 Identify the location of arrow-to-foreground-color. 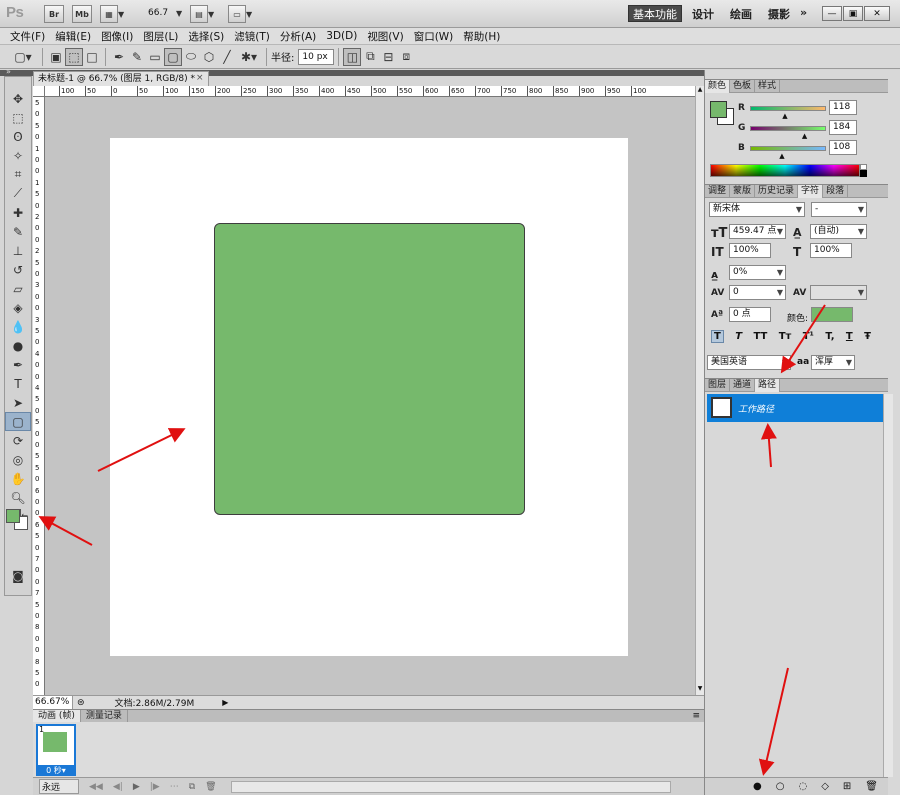
(65, 531).